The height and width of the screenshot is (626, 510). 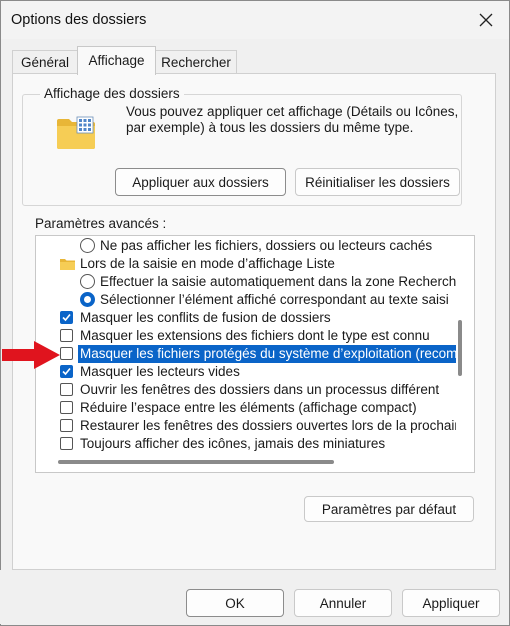 What do you see at coordinates (460, 348) in the screenshot?
I see `vertical-scrollbar` at bounding box center [460, 348].